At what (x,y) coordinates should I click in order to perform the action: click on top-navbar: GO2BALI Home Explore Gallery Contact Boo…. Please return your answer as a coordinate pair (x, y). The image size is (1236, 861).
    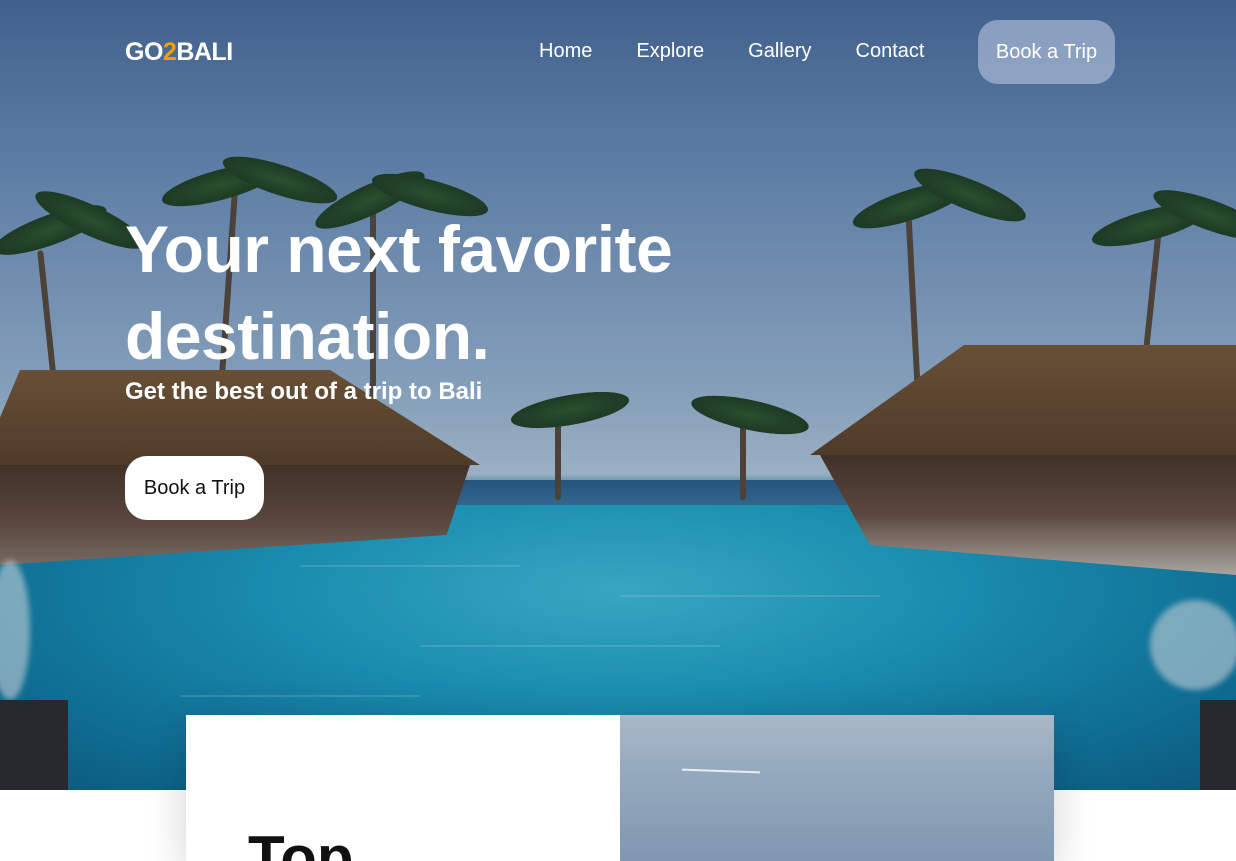
    Looking at the image, I should click on (618, 53).